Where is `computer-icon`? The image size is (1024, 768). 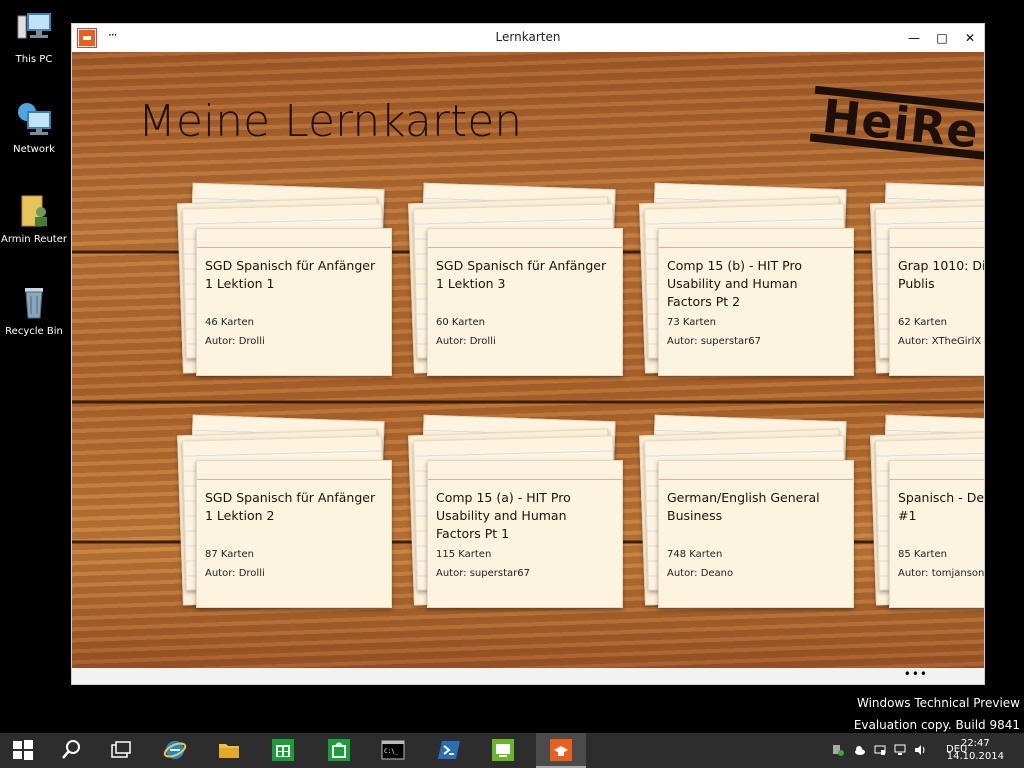
computer-icon is located at coordinates (34, 30).